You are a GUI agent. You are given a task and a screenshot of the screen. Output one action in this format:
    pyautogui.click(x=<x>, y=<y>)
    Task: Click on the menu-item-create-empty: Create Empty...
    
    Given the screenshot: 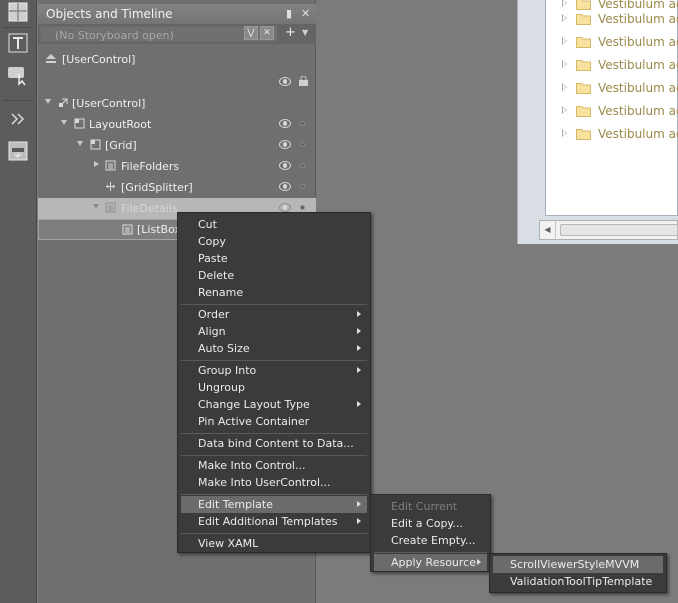 What is the action you would take?
    pyautogui.click(x=430, y=540)
    